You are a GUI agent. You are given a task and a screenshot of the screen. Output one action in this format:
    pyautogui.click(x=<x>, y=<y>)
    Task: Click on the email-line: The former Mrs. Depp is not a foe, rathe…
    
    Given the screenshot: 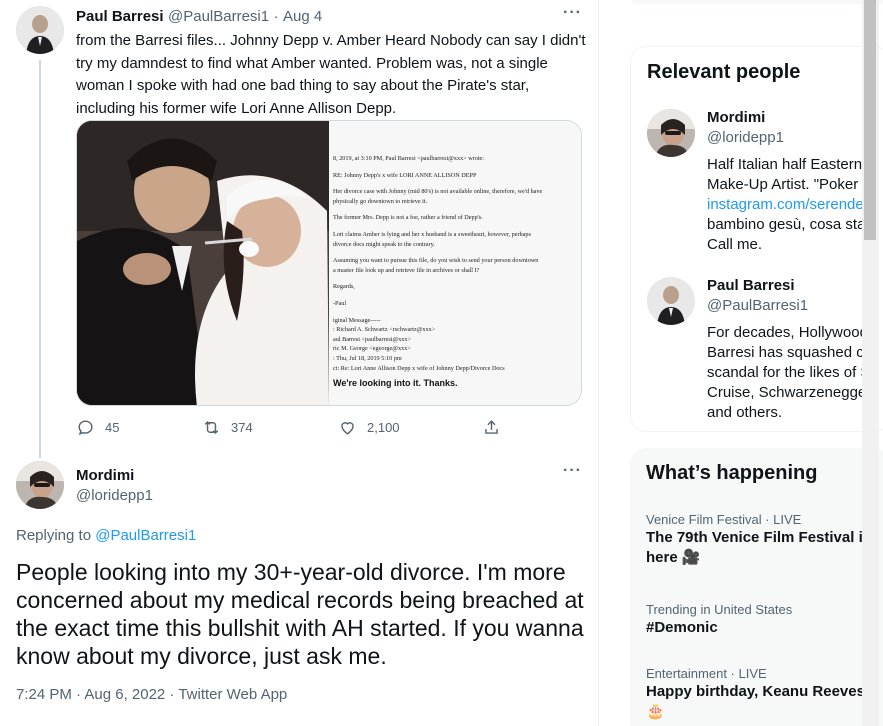 What is the action you would take?
    pyautogui.click(x=408, y=218)
    